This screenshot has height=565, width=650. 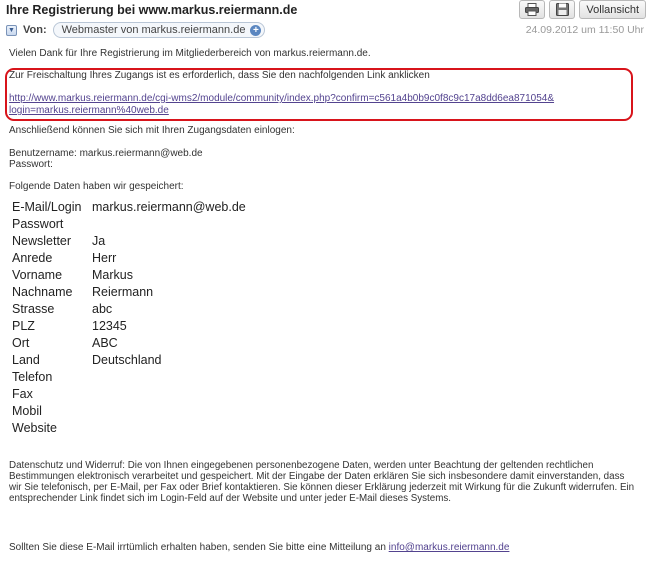 I want to click on mail-toolbar: Vollansicht, so click(x=582, y=9).